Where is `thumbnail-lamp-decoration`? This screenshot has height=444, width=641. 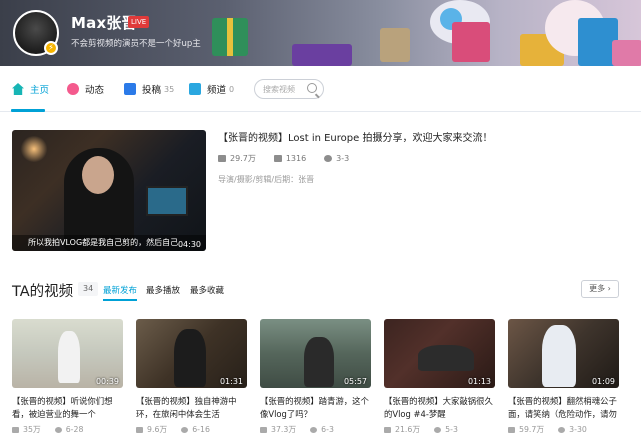 thumbnail-lamp-decoration is located at coordinates (34, 149).